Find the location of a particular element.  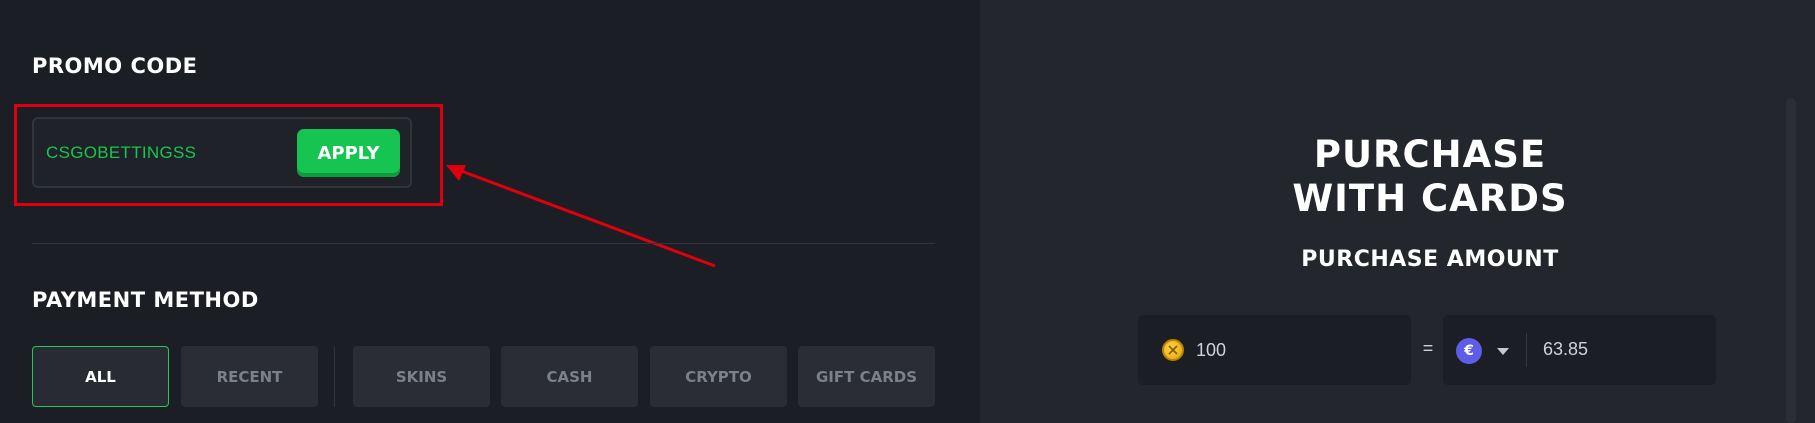

tab-skins: SKINS is located at coordinates (421, 376).